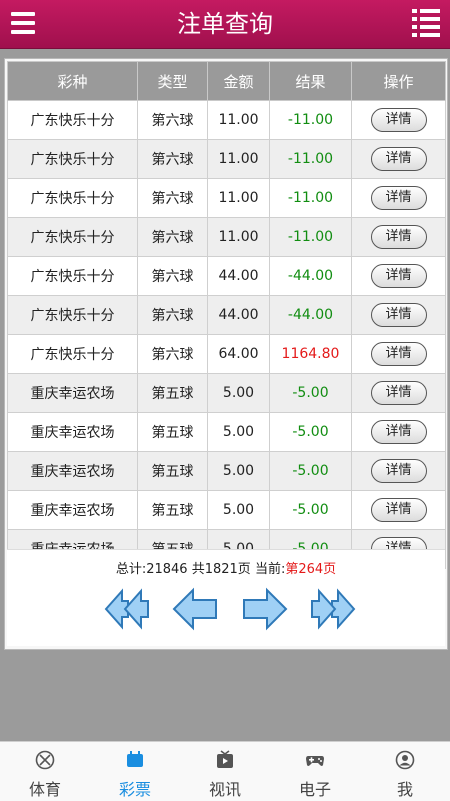 The image size is (450, 801). I want to click on cell-result: 1164.80, so click(310, 354).